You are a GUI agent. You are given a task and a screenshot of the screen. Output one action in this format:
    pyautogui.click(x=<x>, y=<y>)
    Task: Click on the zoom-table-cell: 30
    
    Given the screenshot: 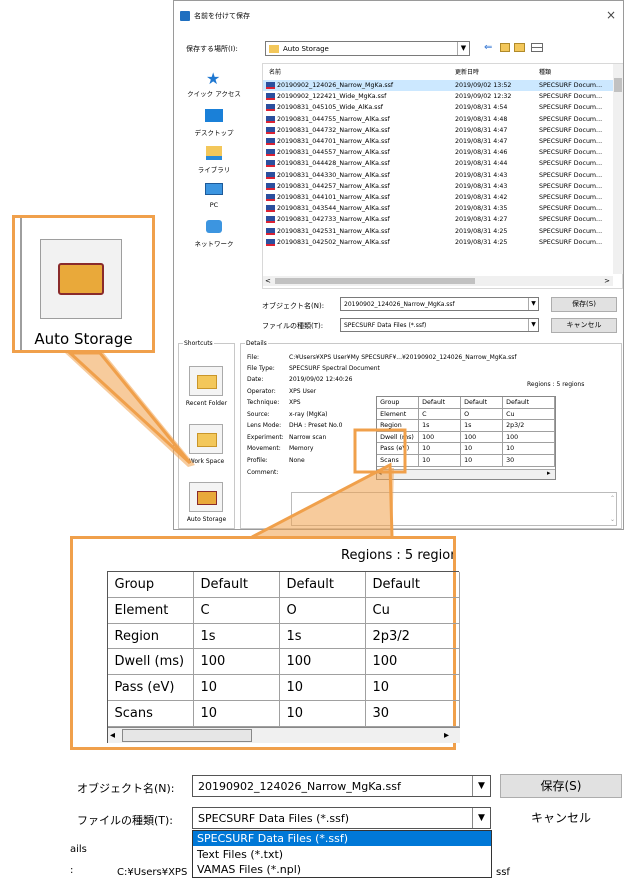 What is the action you would take?
    pyautogui.click(x=413, y=714)
    